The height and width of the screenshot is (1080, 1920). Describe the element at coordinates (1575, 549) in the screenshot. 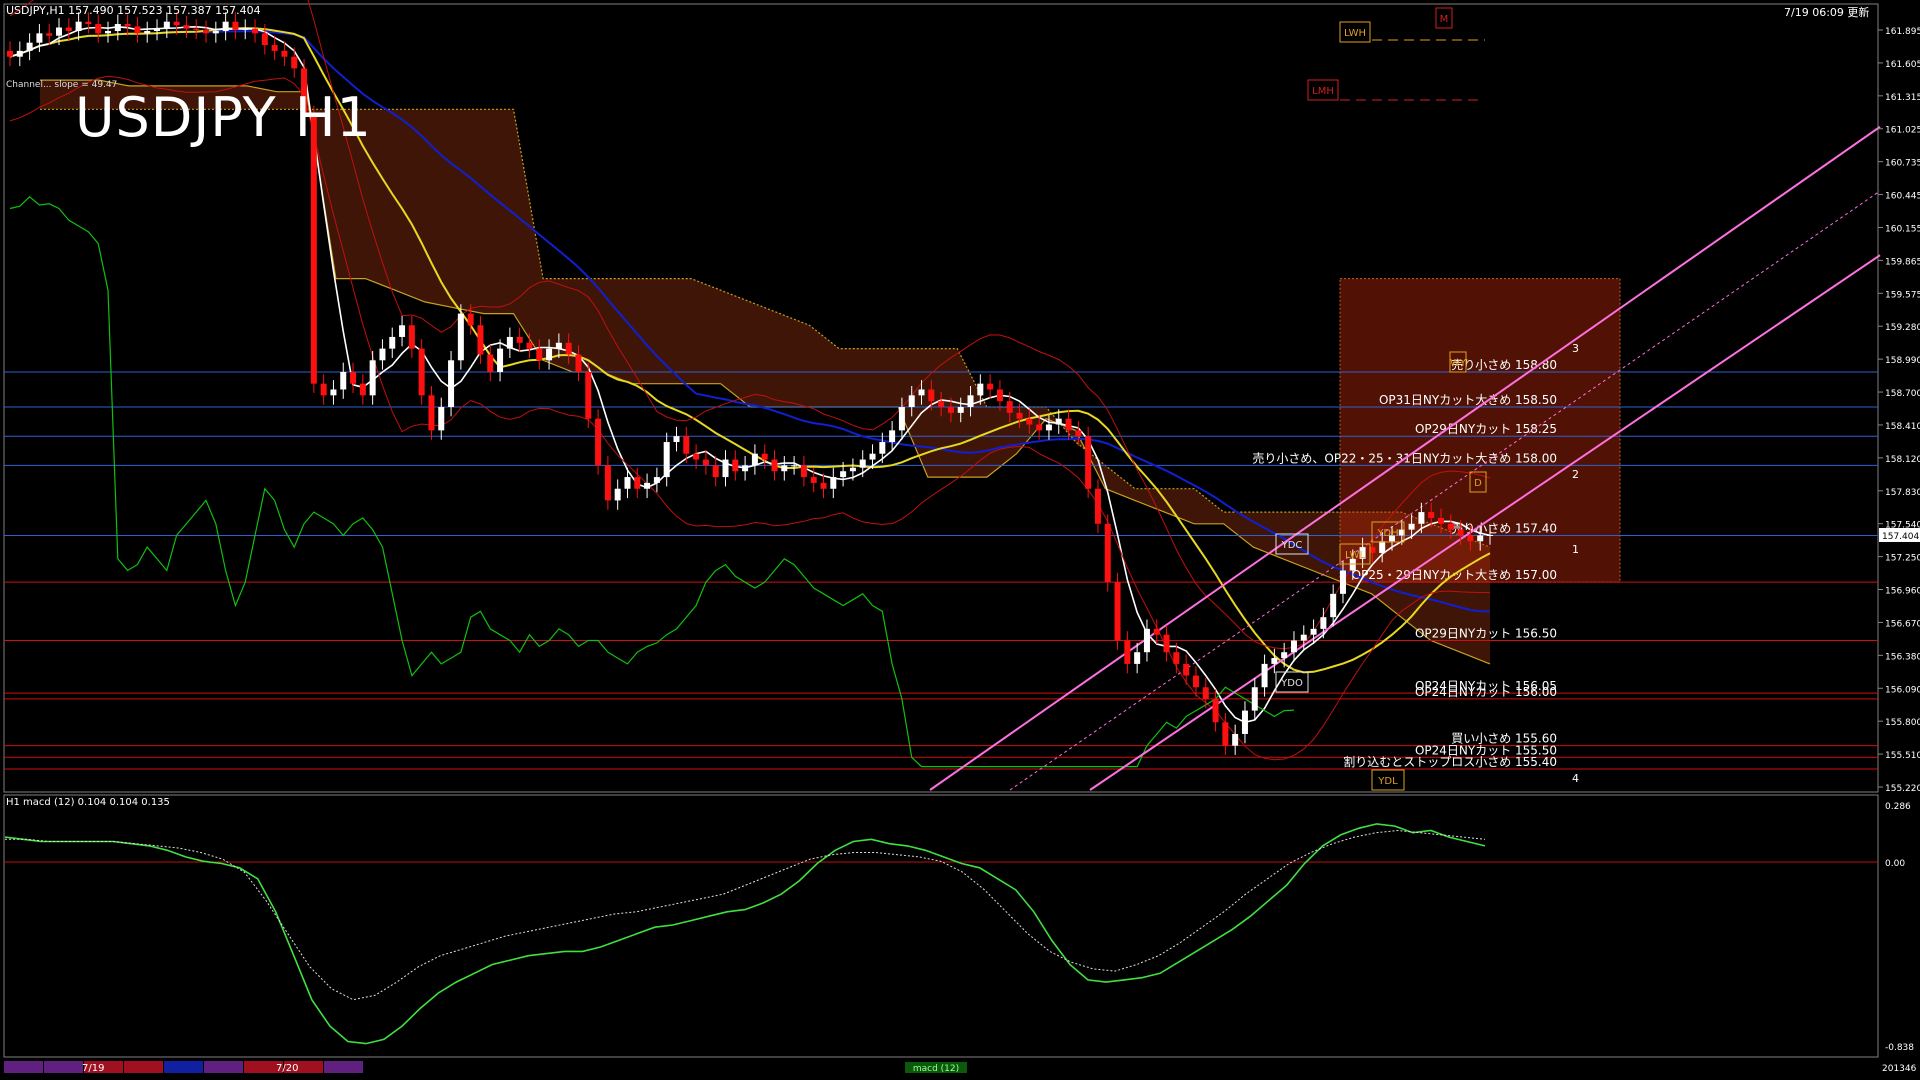

I see `projection-label: 1` at that location.